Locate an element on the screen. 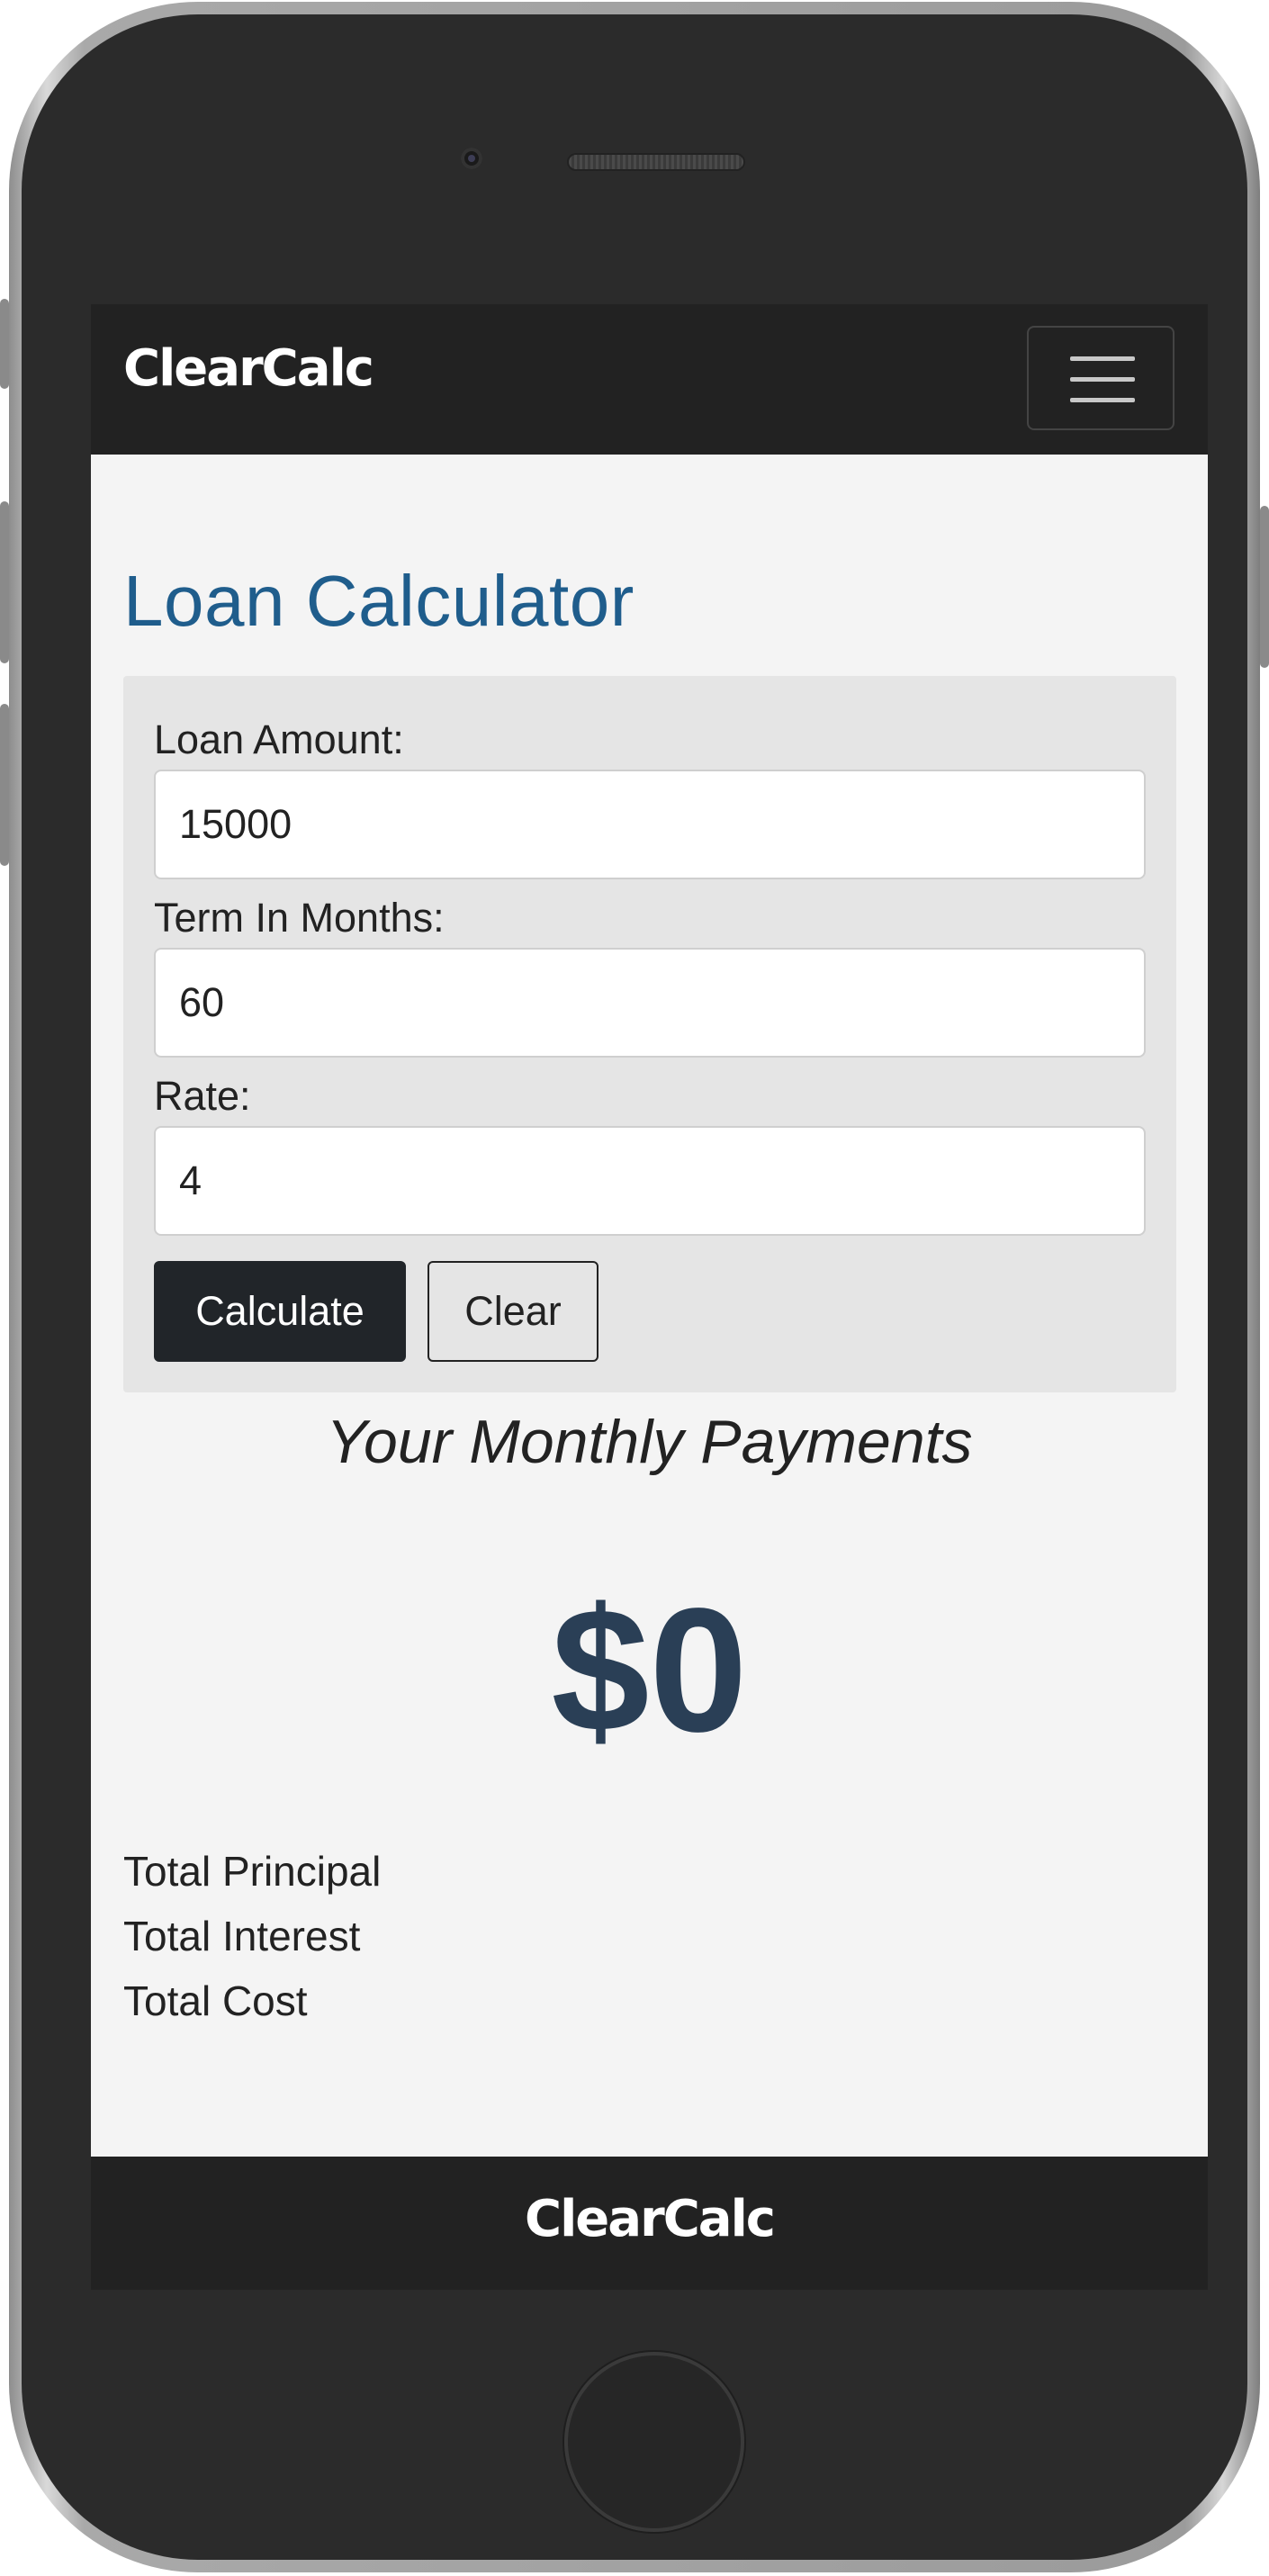  monthly-payment-amount: $0 is located at coordinates (650, 1670).